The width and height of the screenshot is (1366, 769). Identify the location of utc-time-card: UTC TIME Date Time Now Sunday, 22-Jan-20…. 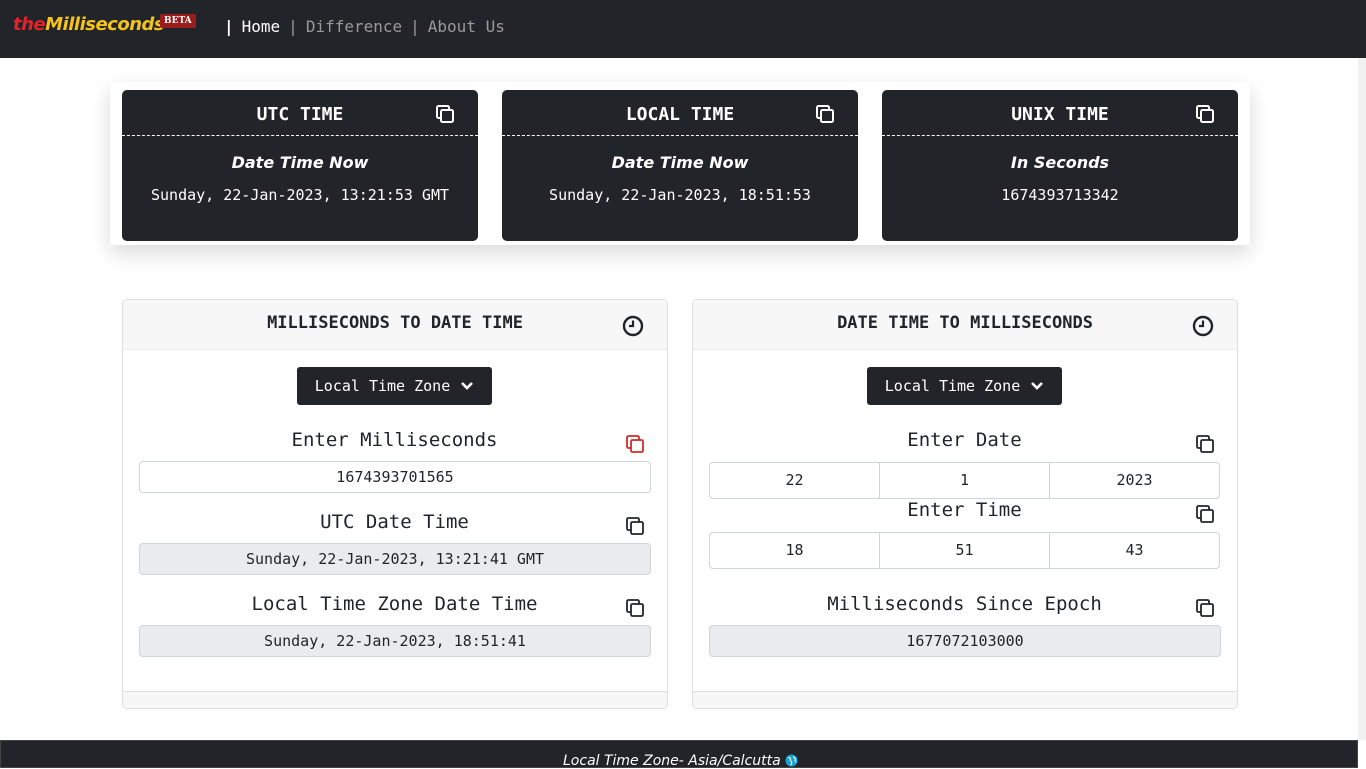
(300, 165).